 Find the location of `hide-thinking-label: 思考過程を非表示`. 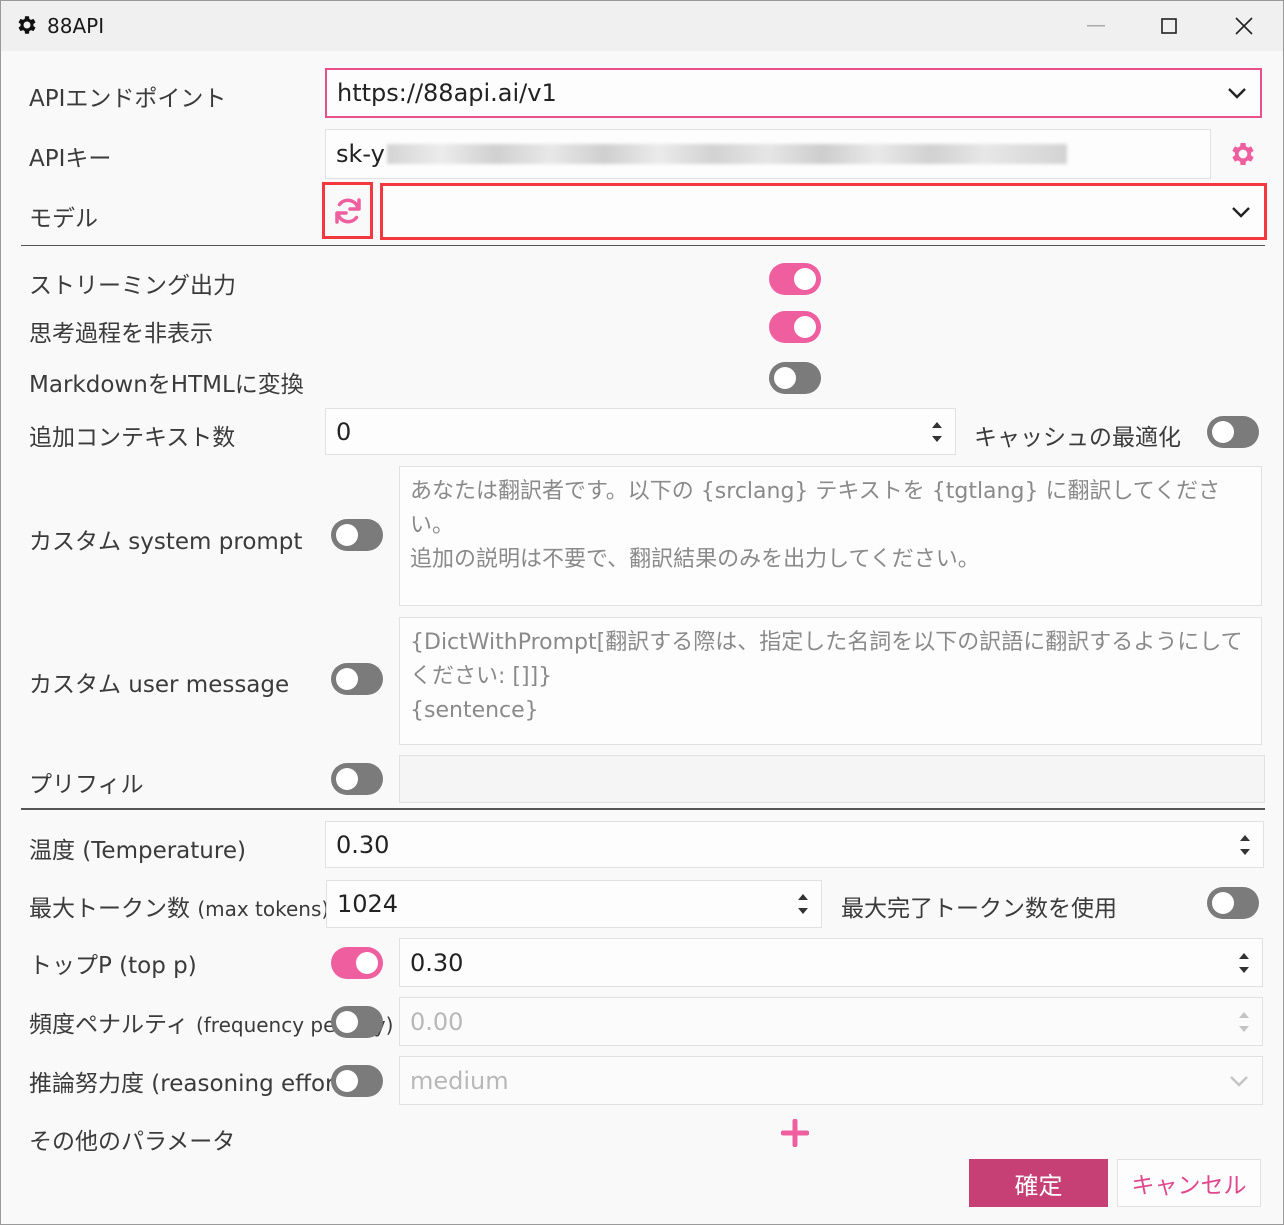

hide-thinking-label: 思考過程を非表示 is located at coordinates (121, 334).